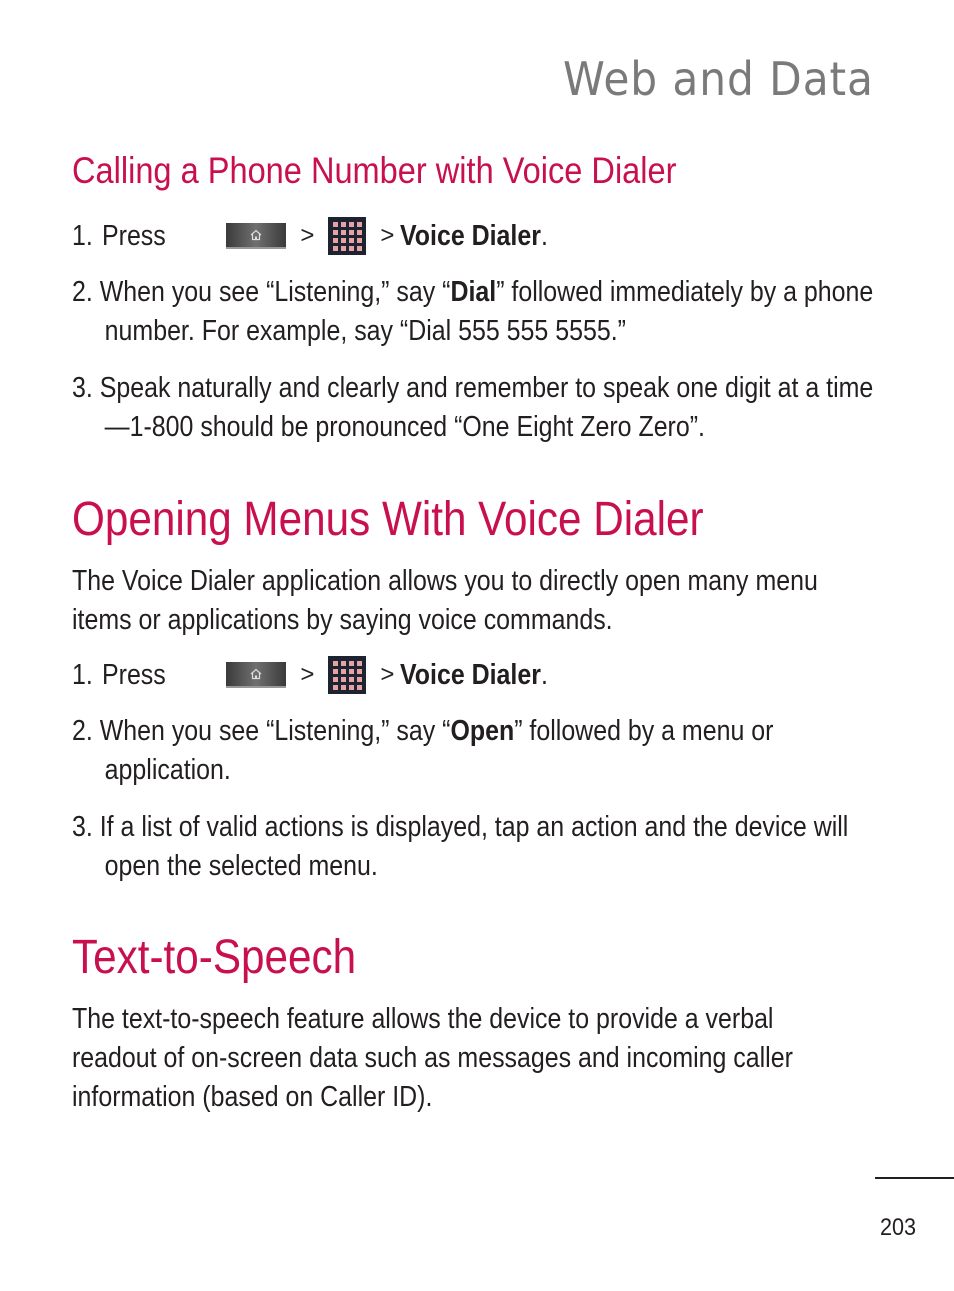  Describe the element at coordinates (718, 79) in the screenshot. I see `section-header: Web and Data` at that location.